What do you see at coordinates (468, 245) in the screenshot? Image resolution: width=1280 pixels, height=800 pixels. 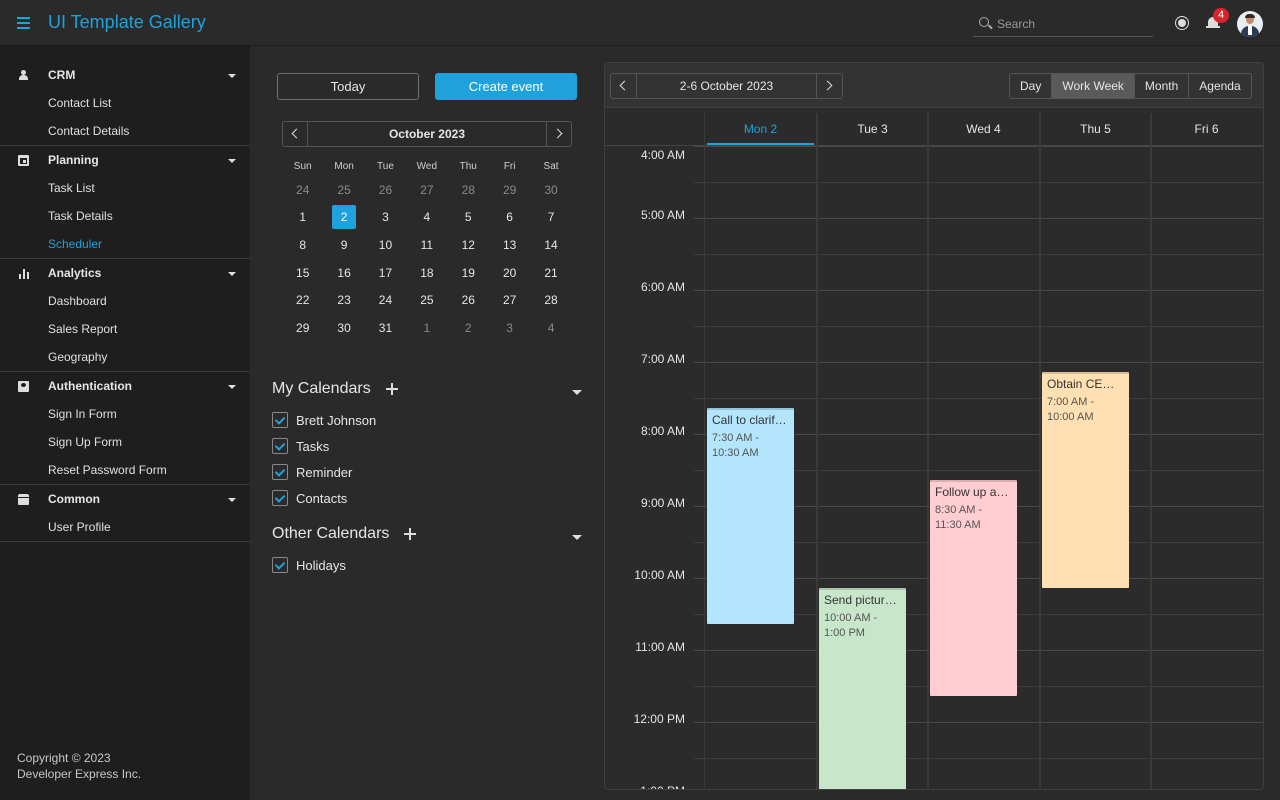 I see `mini-calendar-day: 12` at bounding box center [468, 245].